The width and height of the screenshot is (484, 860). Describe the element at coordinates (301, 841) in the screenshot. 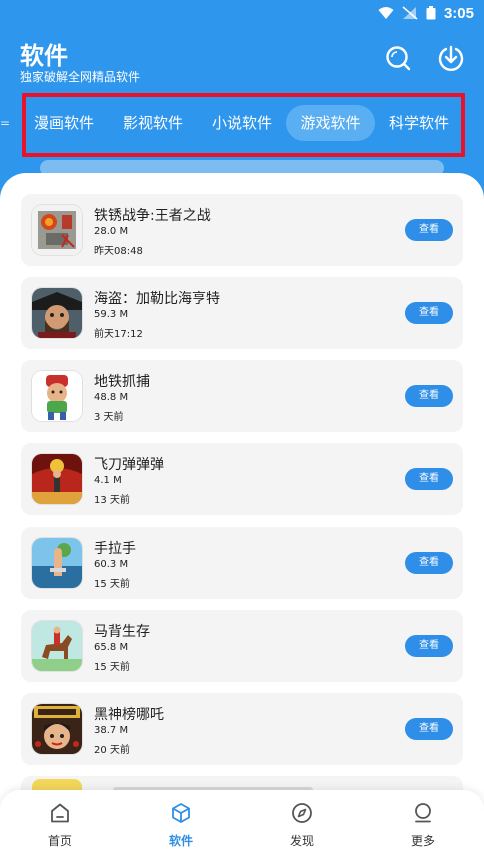

I see `nav-label: 发现` at that location.